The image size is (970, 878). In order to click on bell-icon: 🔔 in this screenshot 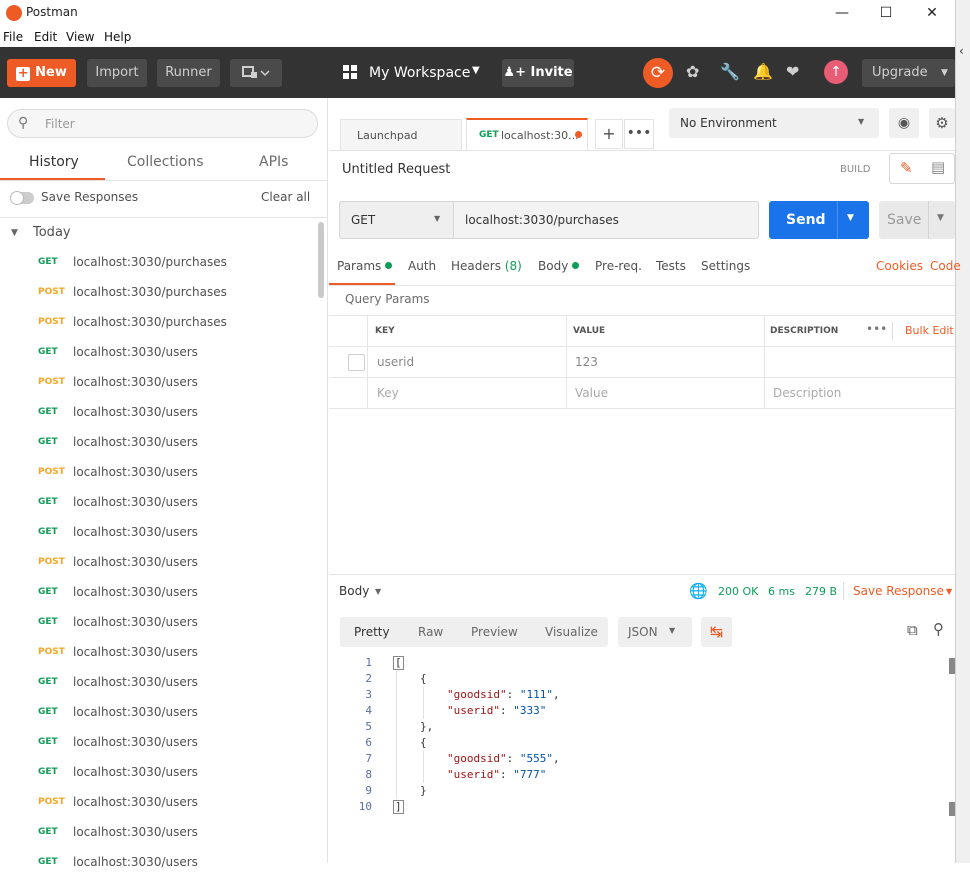, I will do `click(763, 71)`.